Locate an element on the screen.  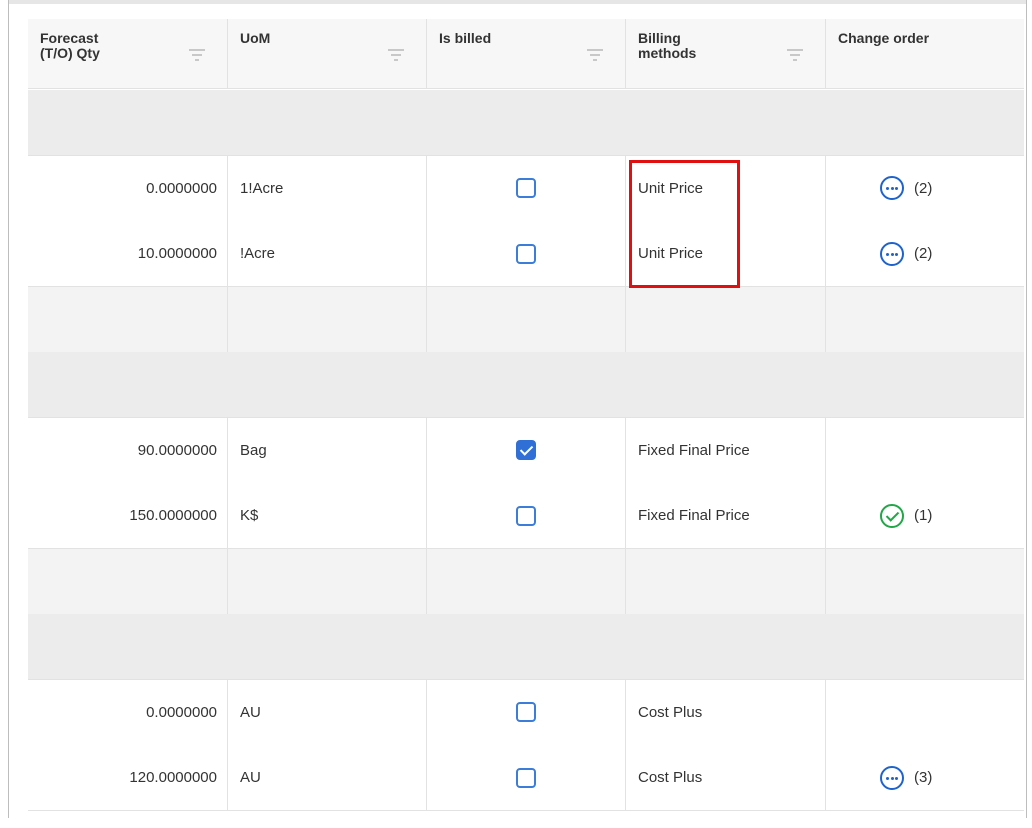
change-order-cell: (1) is located at coordinates (925, 515).